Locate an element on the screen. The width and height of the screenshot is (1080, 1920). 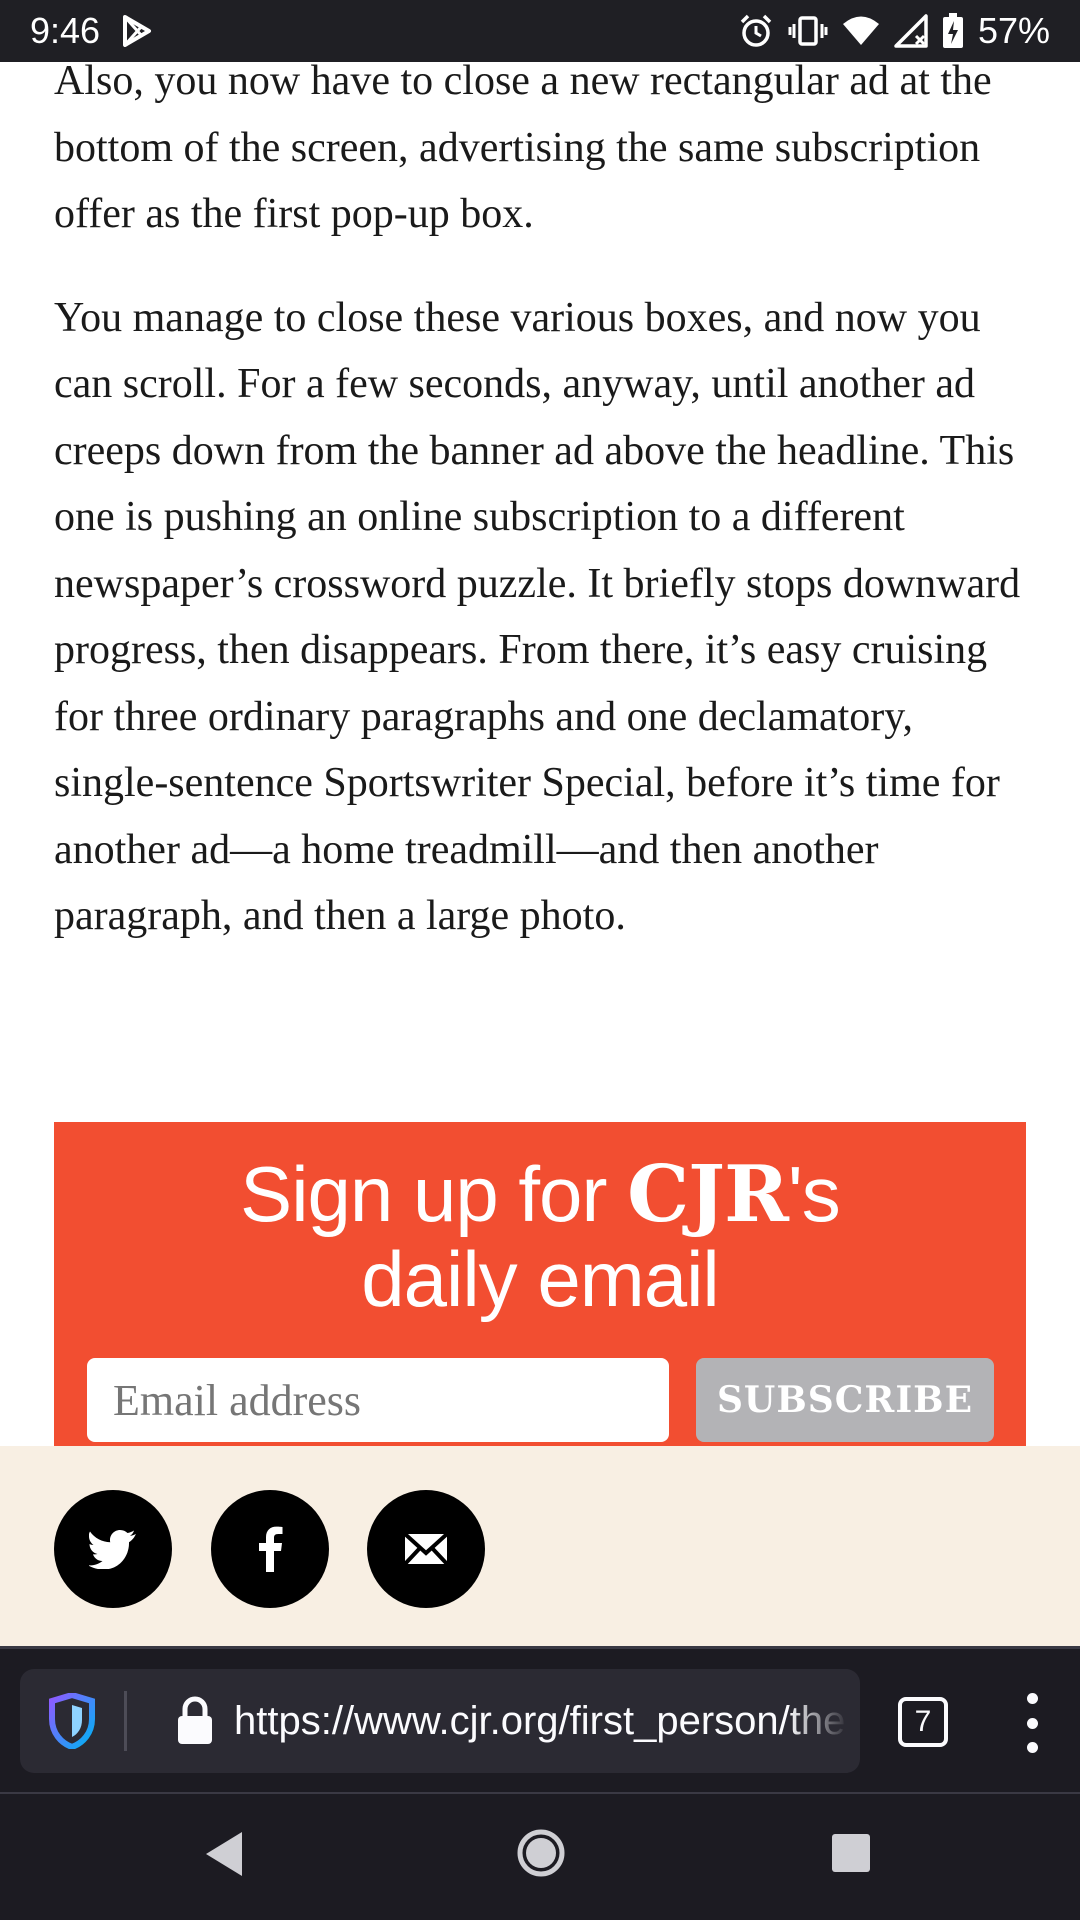
tab-count: 7 is located at coordinates (923, 1721).